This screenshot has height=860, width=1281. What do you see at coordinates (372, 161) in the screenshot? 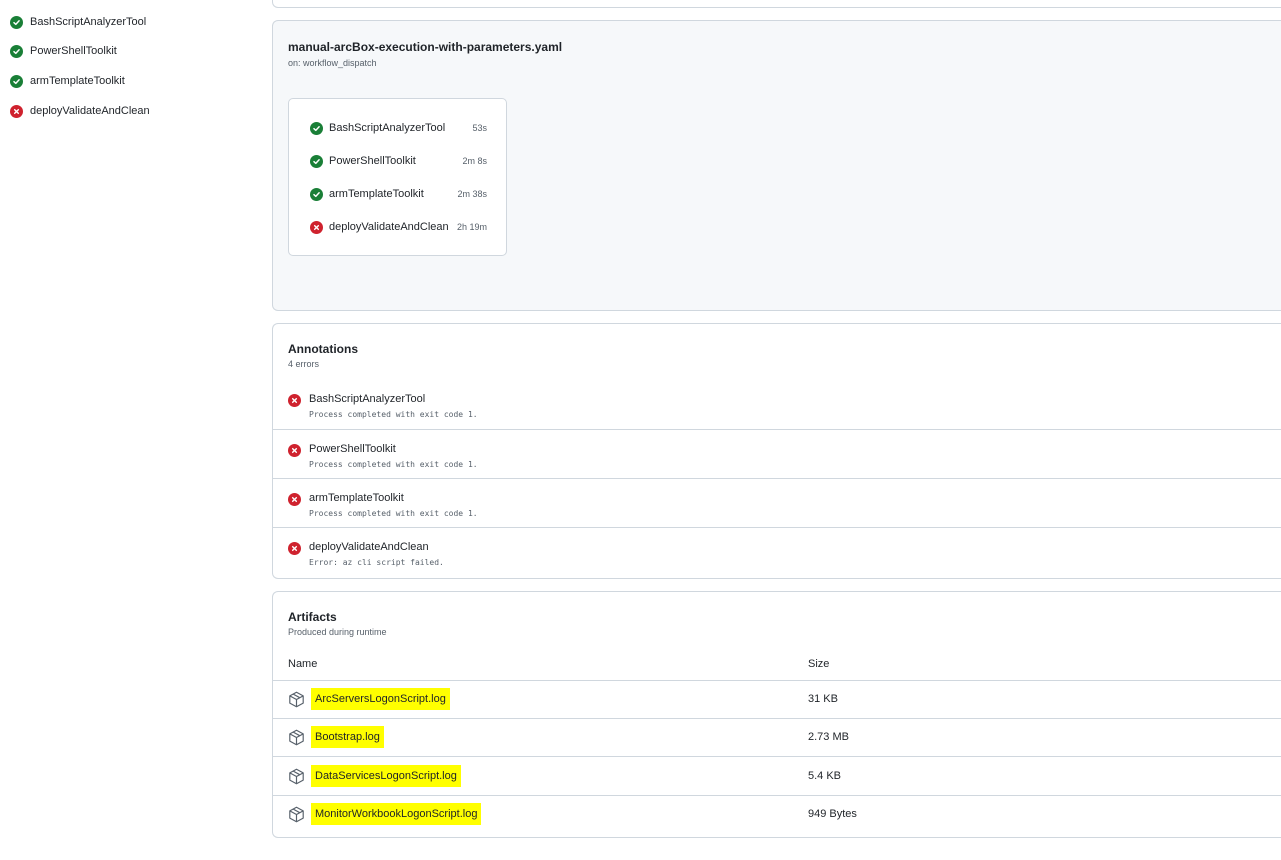
I see `graph-job-label: PowerShellToolkit` at bounding box center [372, 161].